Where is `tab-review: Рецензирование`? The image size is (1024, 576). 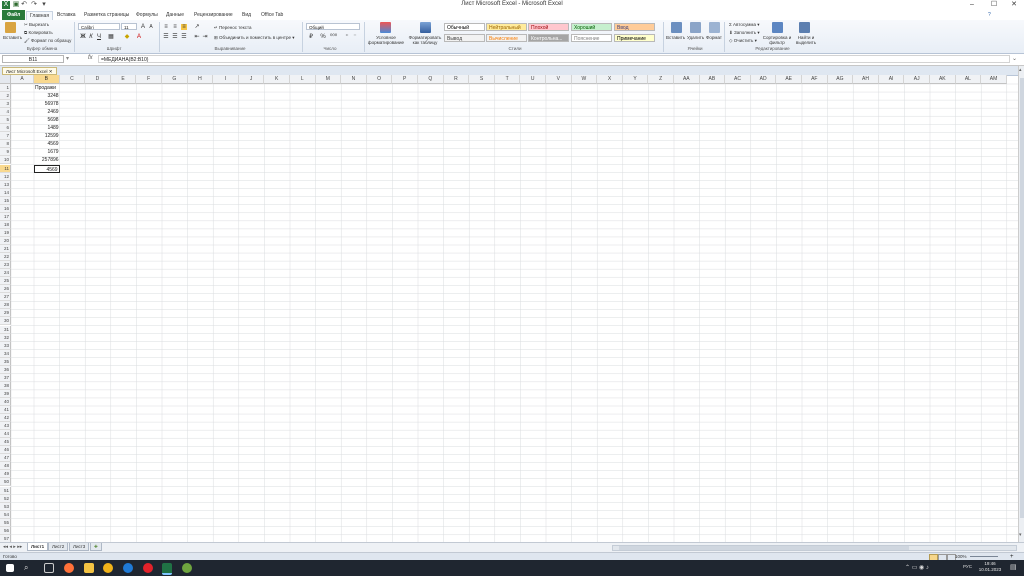 tab-review: Рецензирование is located at coordinates (213, 15).